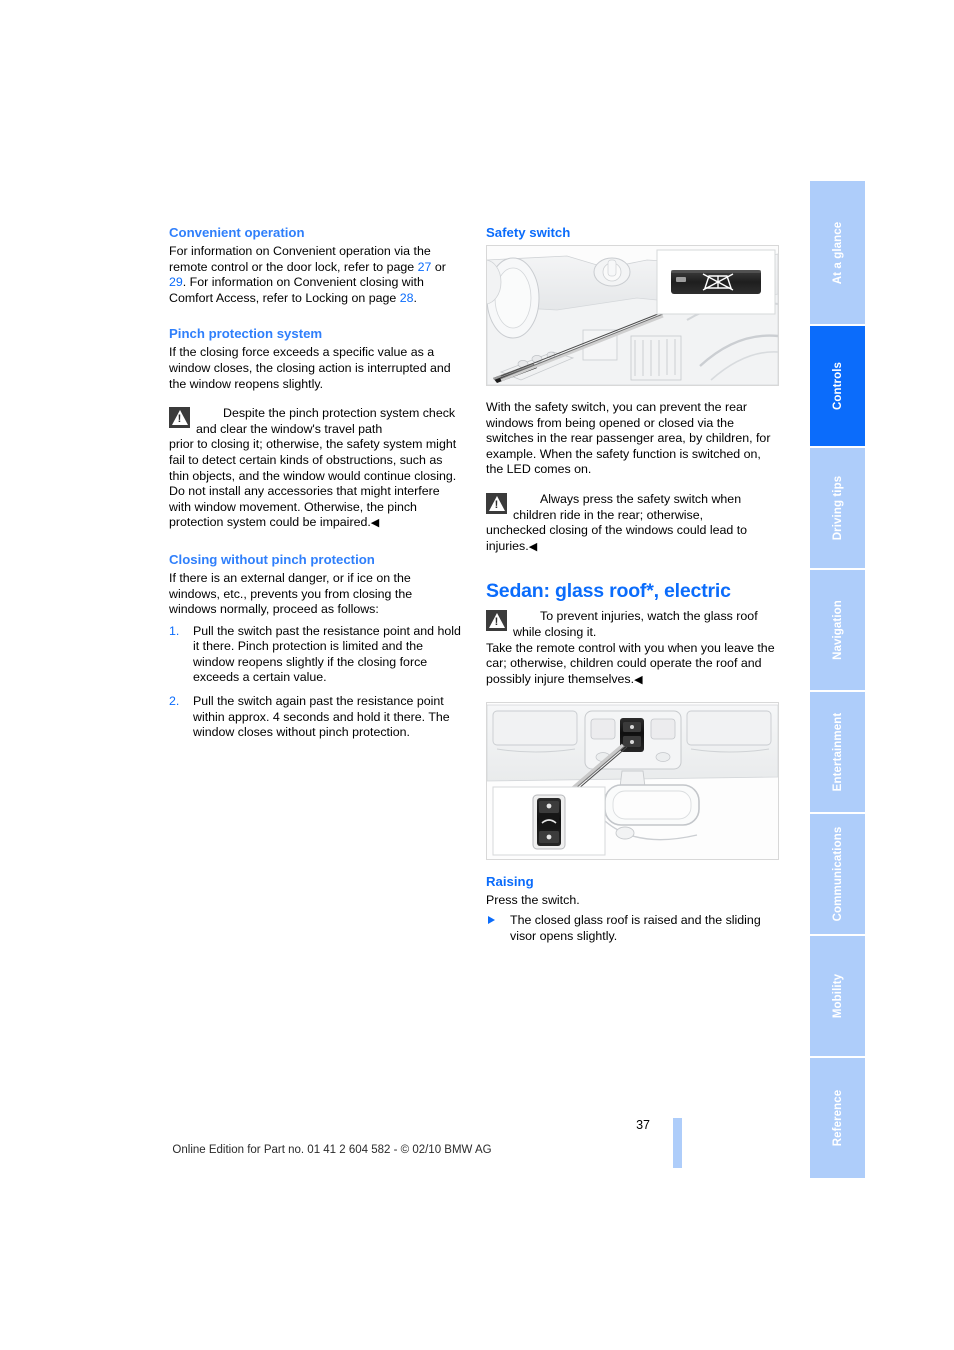 This screenshot has height=1350, width=954. Describe the element at coordinates (415, 297) in the screenshot. I see `text-run: .` at that location.